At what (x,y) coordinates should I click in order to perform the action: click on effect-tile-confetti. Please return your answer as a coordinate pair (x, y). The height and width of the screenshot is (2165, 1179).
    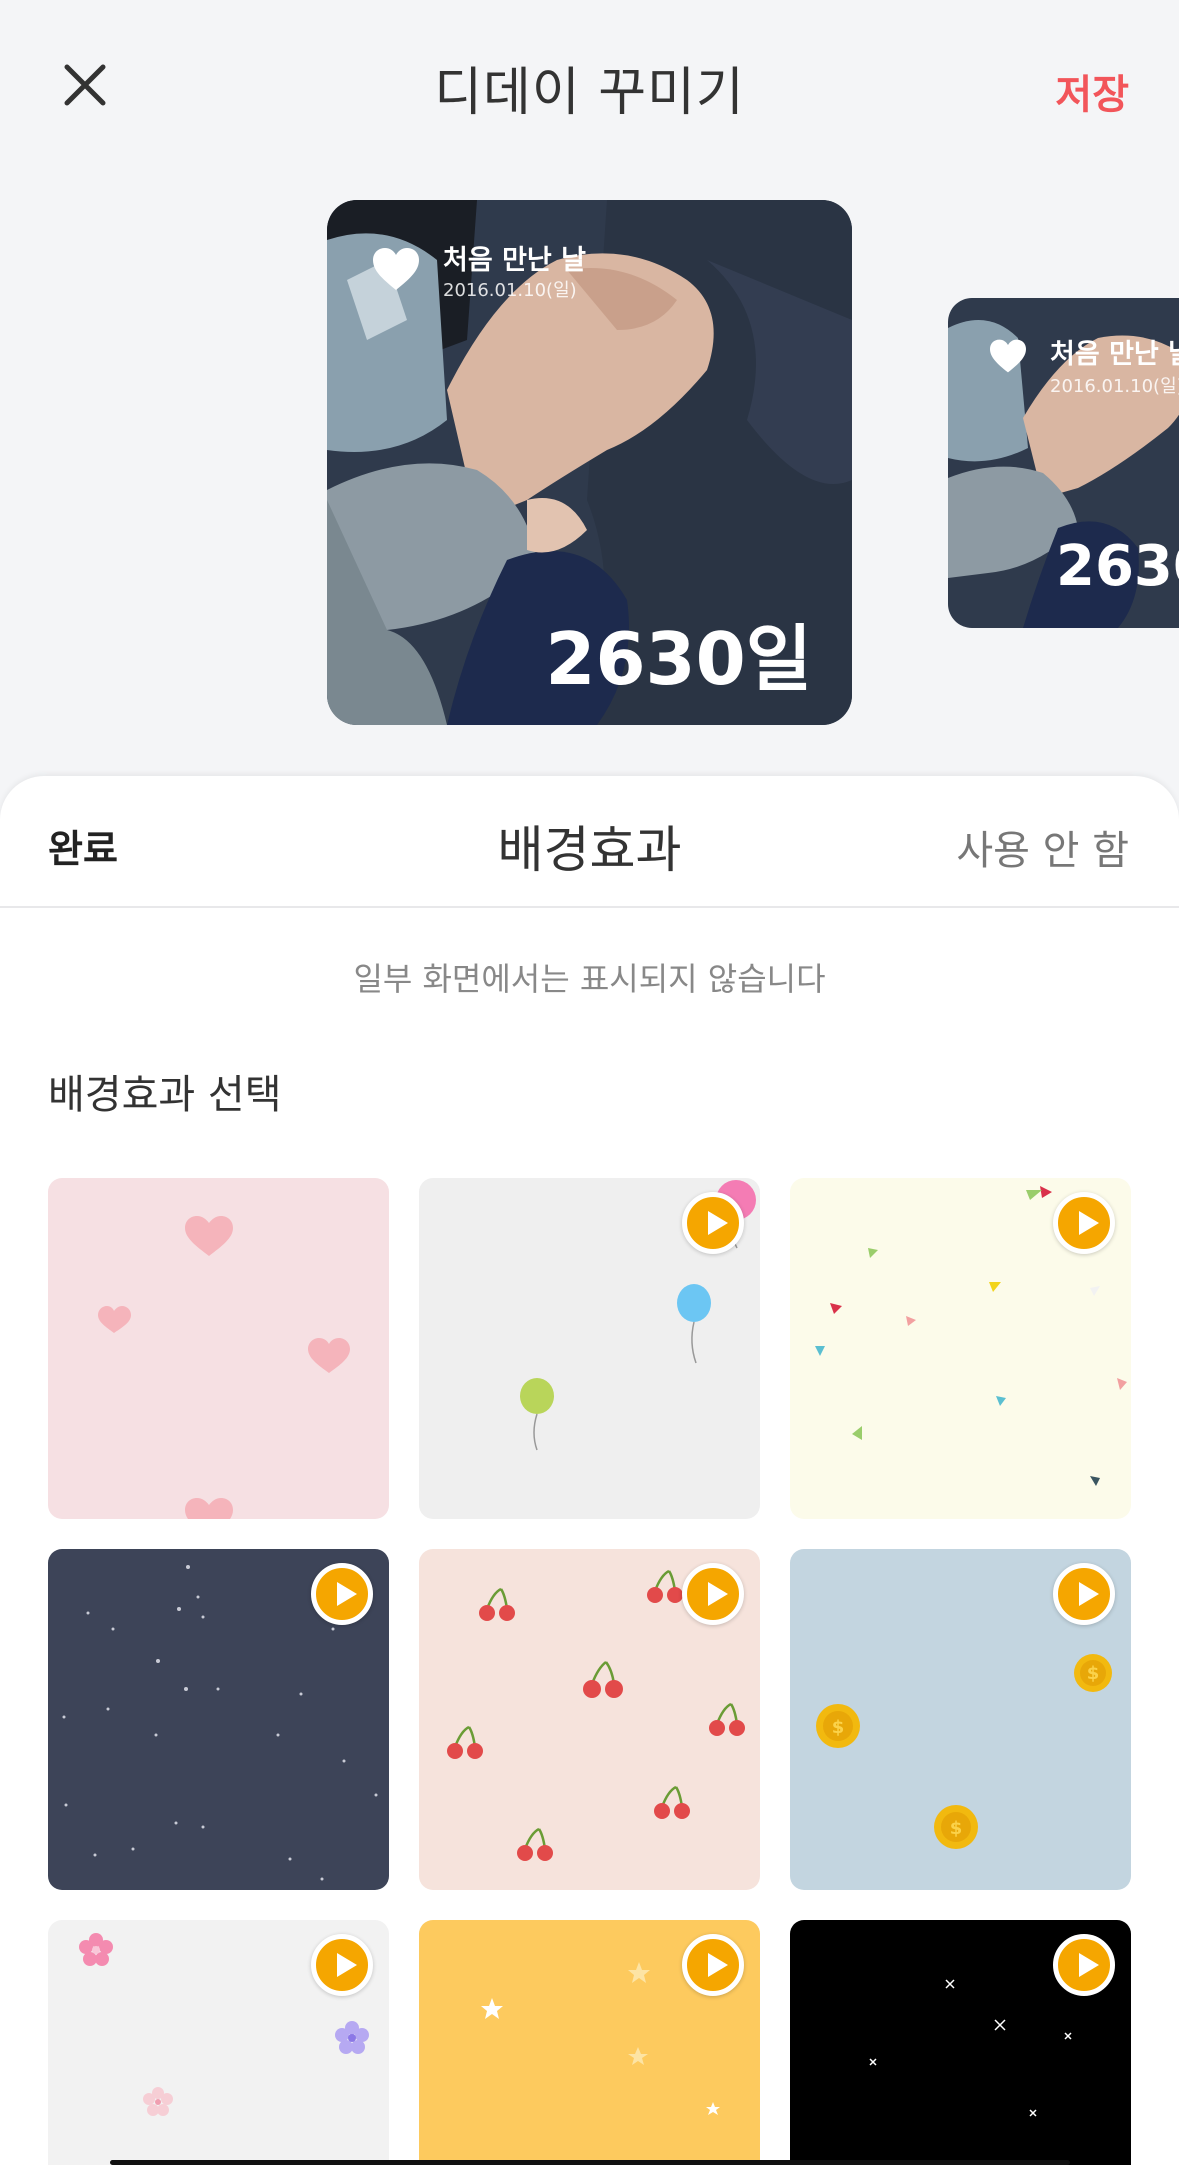
    Looking at the image, I should click on (960, 1348).